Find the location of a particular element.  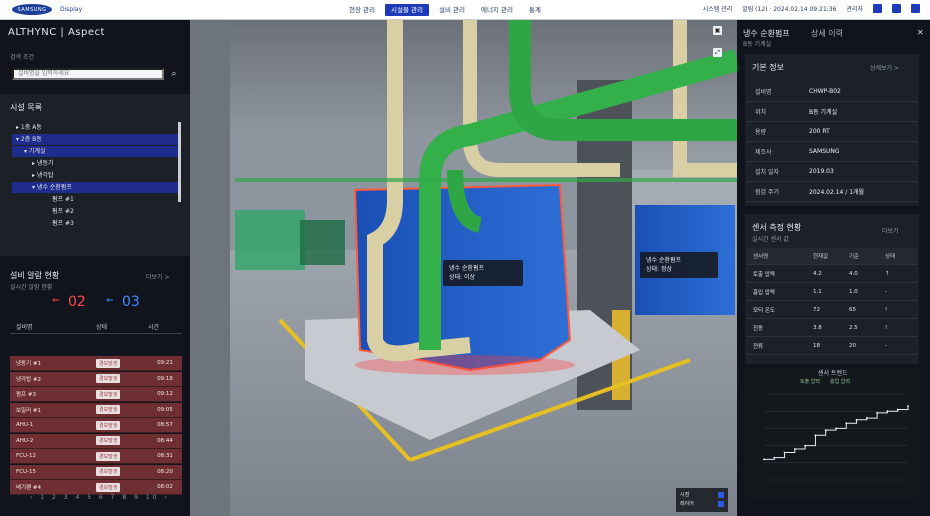

tree-item: ▾ 냉수 순환펌프 is located at coordinates (95, 187).